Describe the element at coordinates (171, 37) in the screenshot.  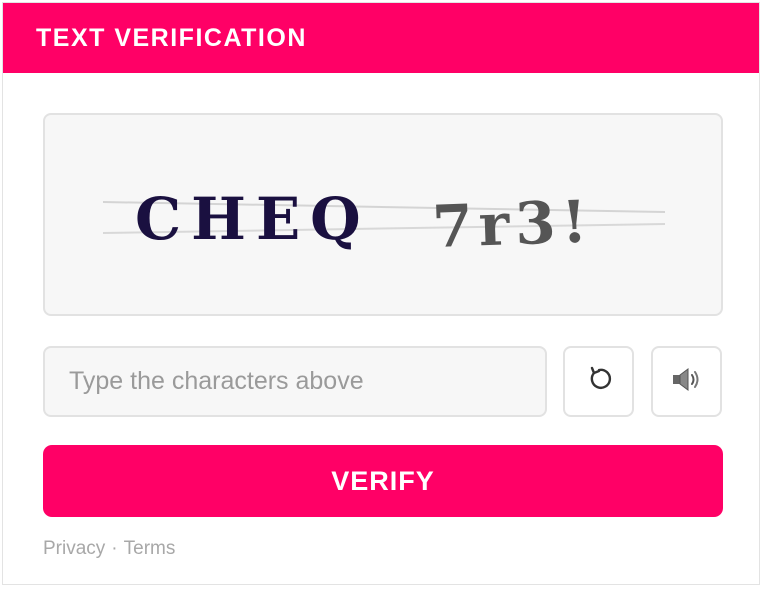
I see `header-title: TEXT VERIFICATION` at that location.